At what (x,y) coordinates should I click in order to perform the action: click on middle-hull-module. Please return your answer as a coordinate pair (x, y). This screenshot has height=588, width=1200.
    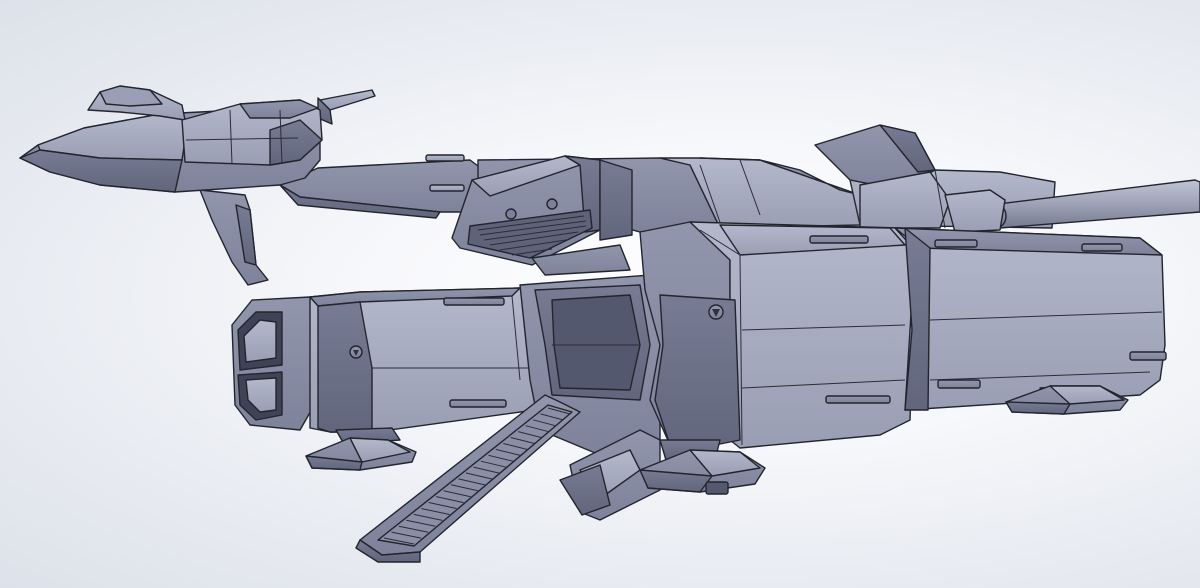
    Looking at the image, I should click on (777, 336).